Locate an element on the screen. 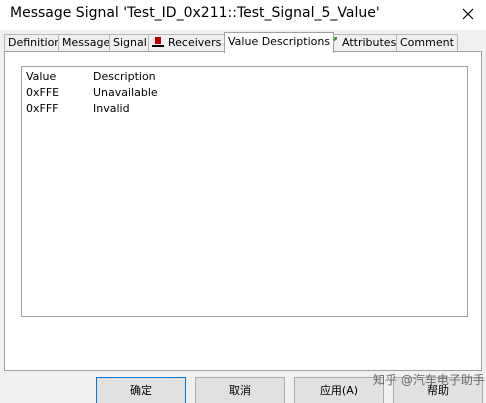  tab-label: Definition is located at coordinates (35, 42).